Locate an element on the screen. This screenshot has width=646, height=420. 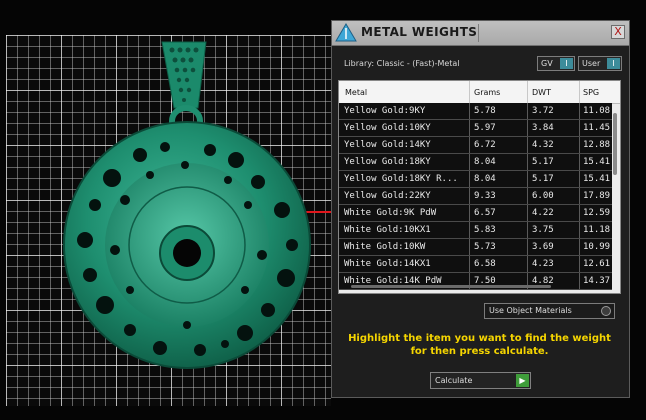
cell-dwt: 4.22 is located at coordinates (543, 213).